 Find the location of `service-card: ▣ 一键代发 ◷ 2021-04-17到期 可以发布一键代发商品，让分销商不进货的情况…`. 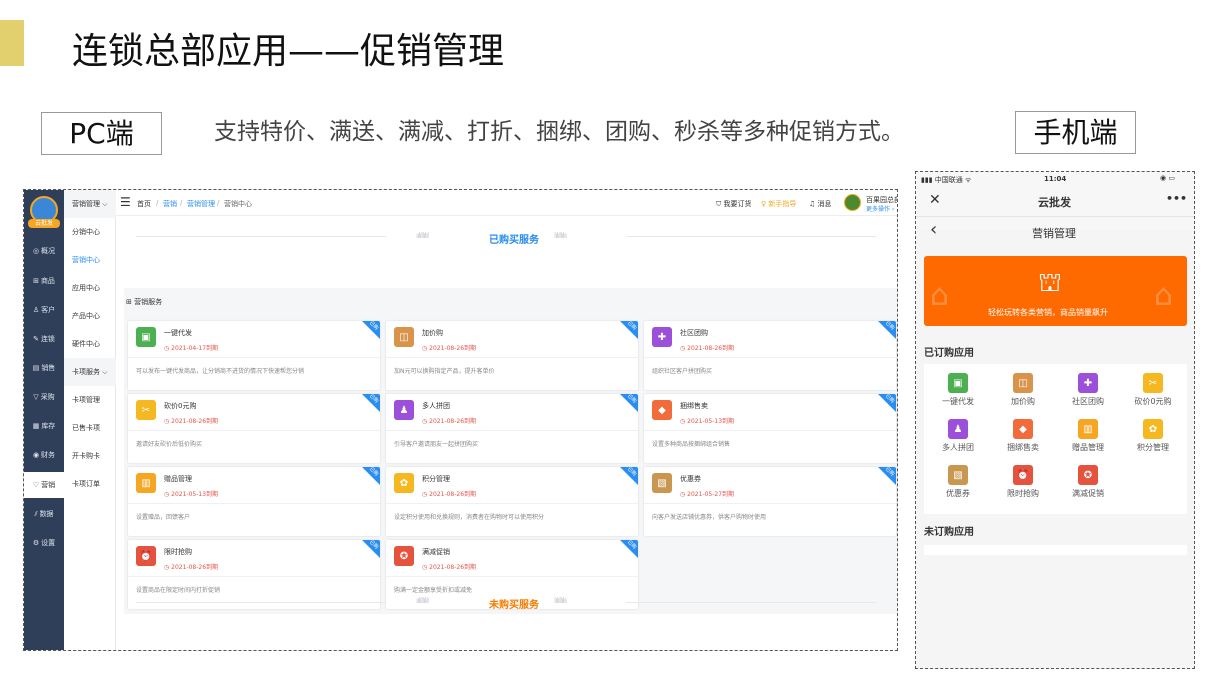

service-card: ▣ 一键代发 ◷ 2021-04-17到期 可以发布一键代发商品，让分销商不进货的情况… is located at coordinates (254, 355).